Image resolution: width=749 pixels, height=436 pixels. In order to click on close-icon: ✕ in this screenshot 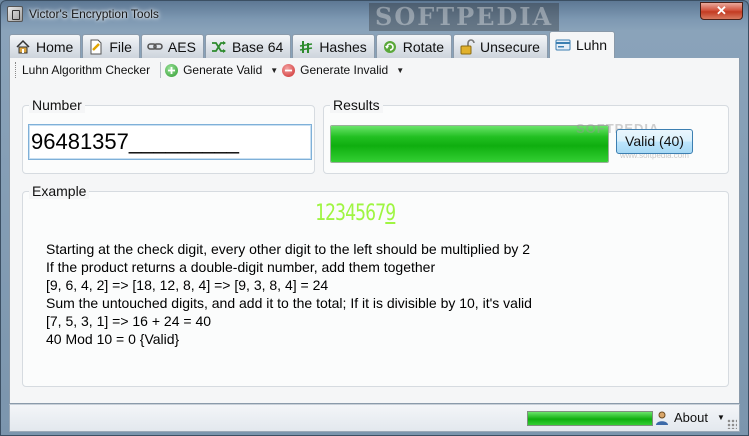, I will do `click(721, 10)`.